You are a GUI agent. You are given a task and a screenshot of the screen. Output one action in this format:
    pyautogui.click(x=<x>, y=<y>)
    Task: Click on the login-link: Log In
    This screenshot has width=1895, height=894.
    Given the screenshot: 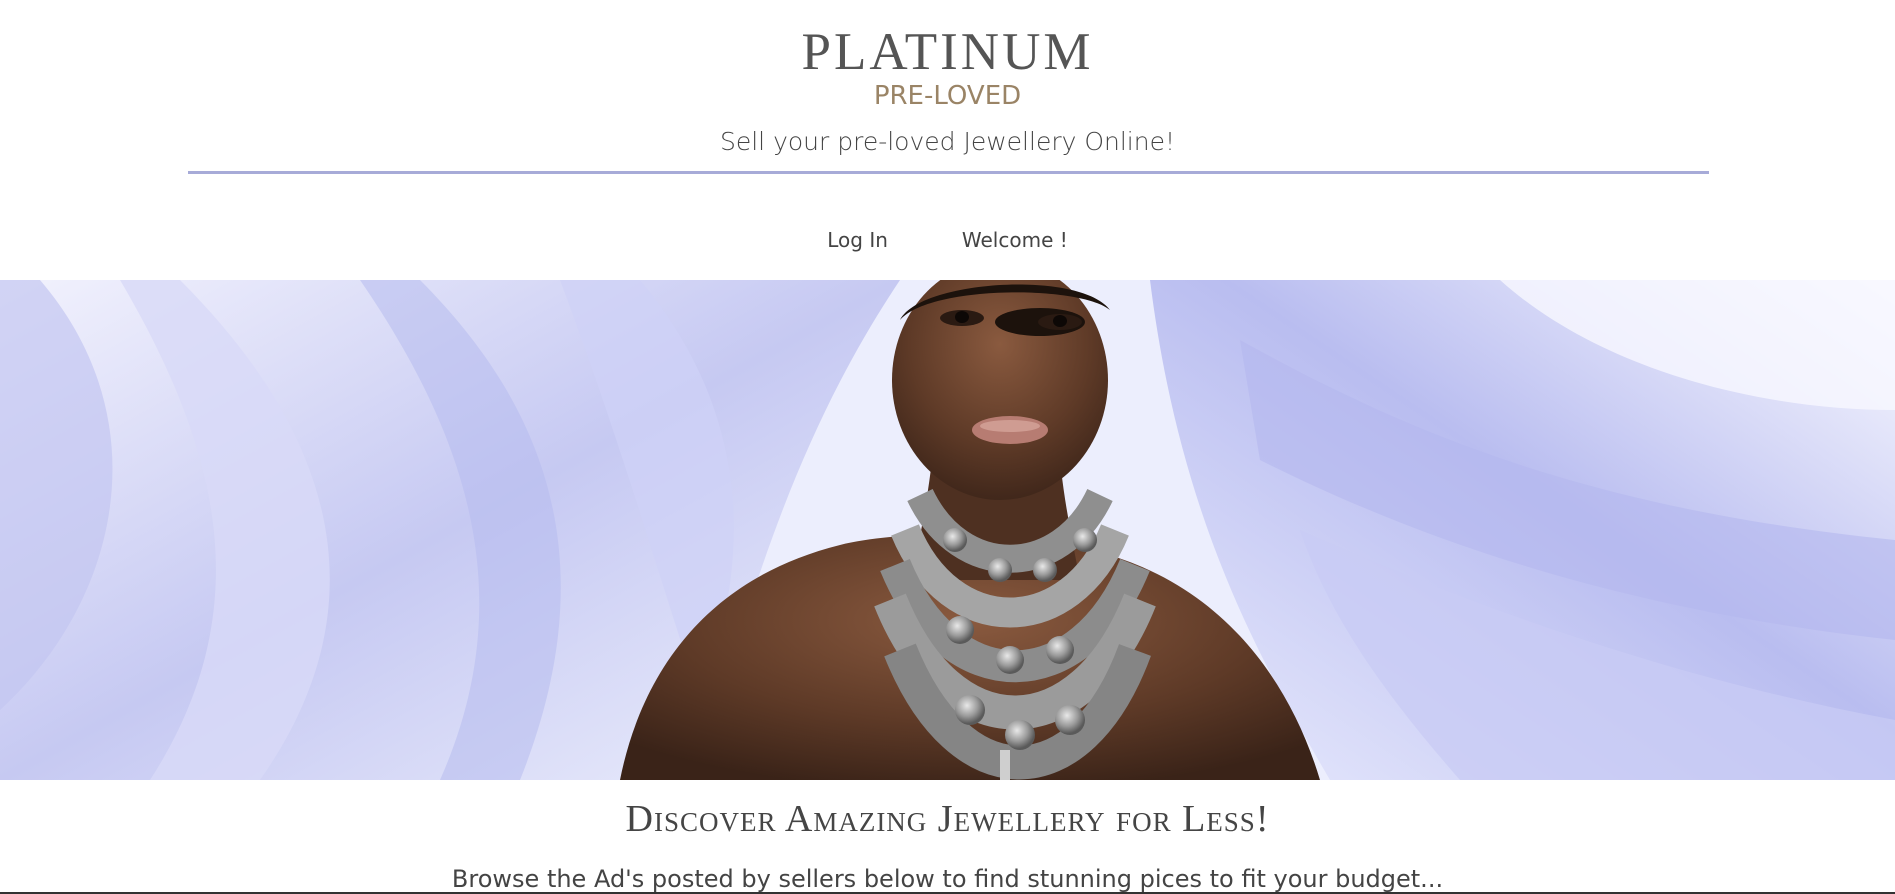 What is the action you would take?
    pyautogui.click(x=857, y=240)
    